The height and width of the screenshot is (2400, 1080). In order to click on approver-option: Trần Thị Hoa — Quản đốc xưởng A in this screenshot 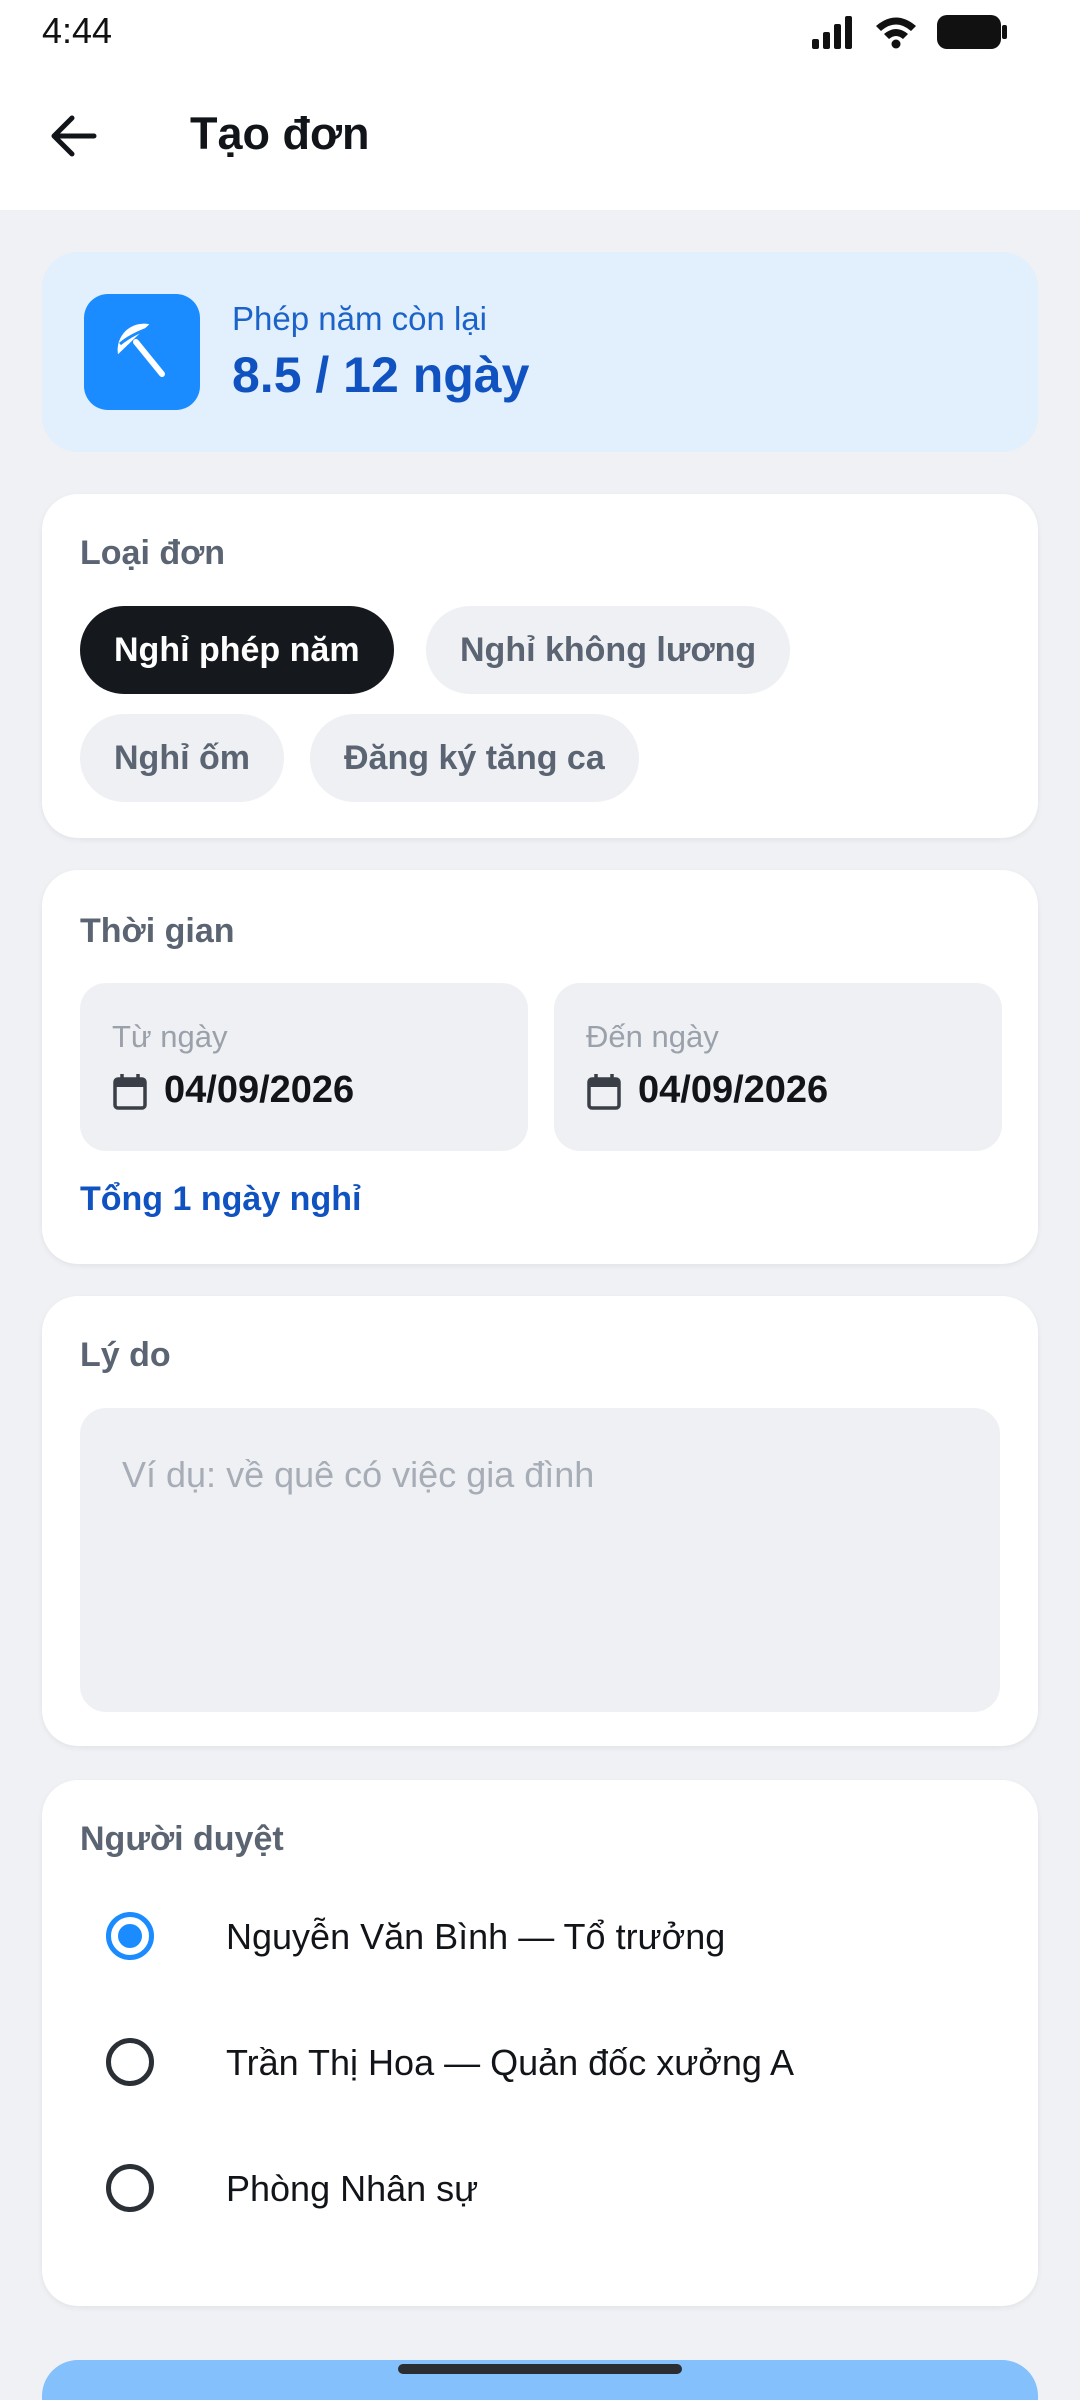, I will do `click(540, 2063)`.